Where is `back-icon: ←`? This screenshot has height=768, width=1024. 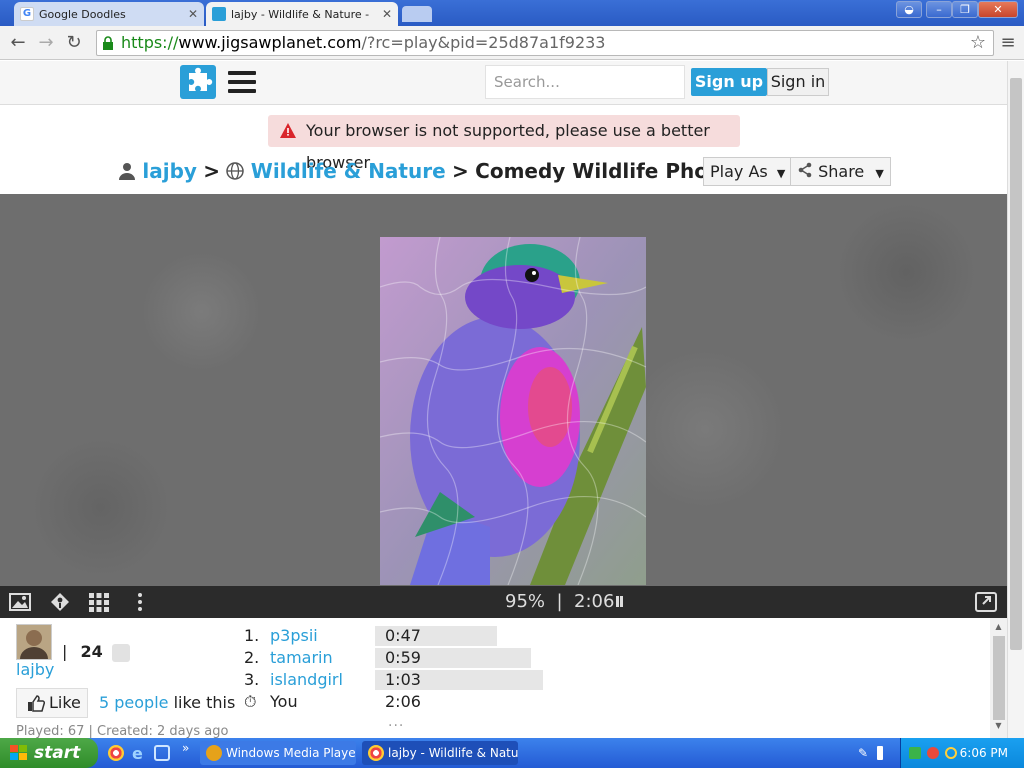 back-icon: ← is located at coordinates (18, 43).